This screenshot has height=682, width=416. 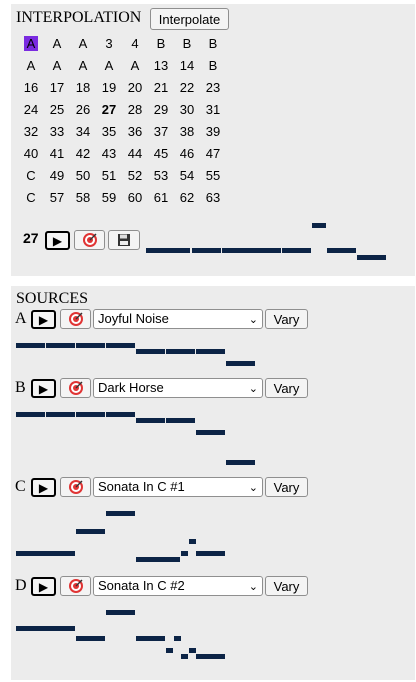 I want to click on grid-cell-label: C, so click(x=31, y=175).